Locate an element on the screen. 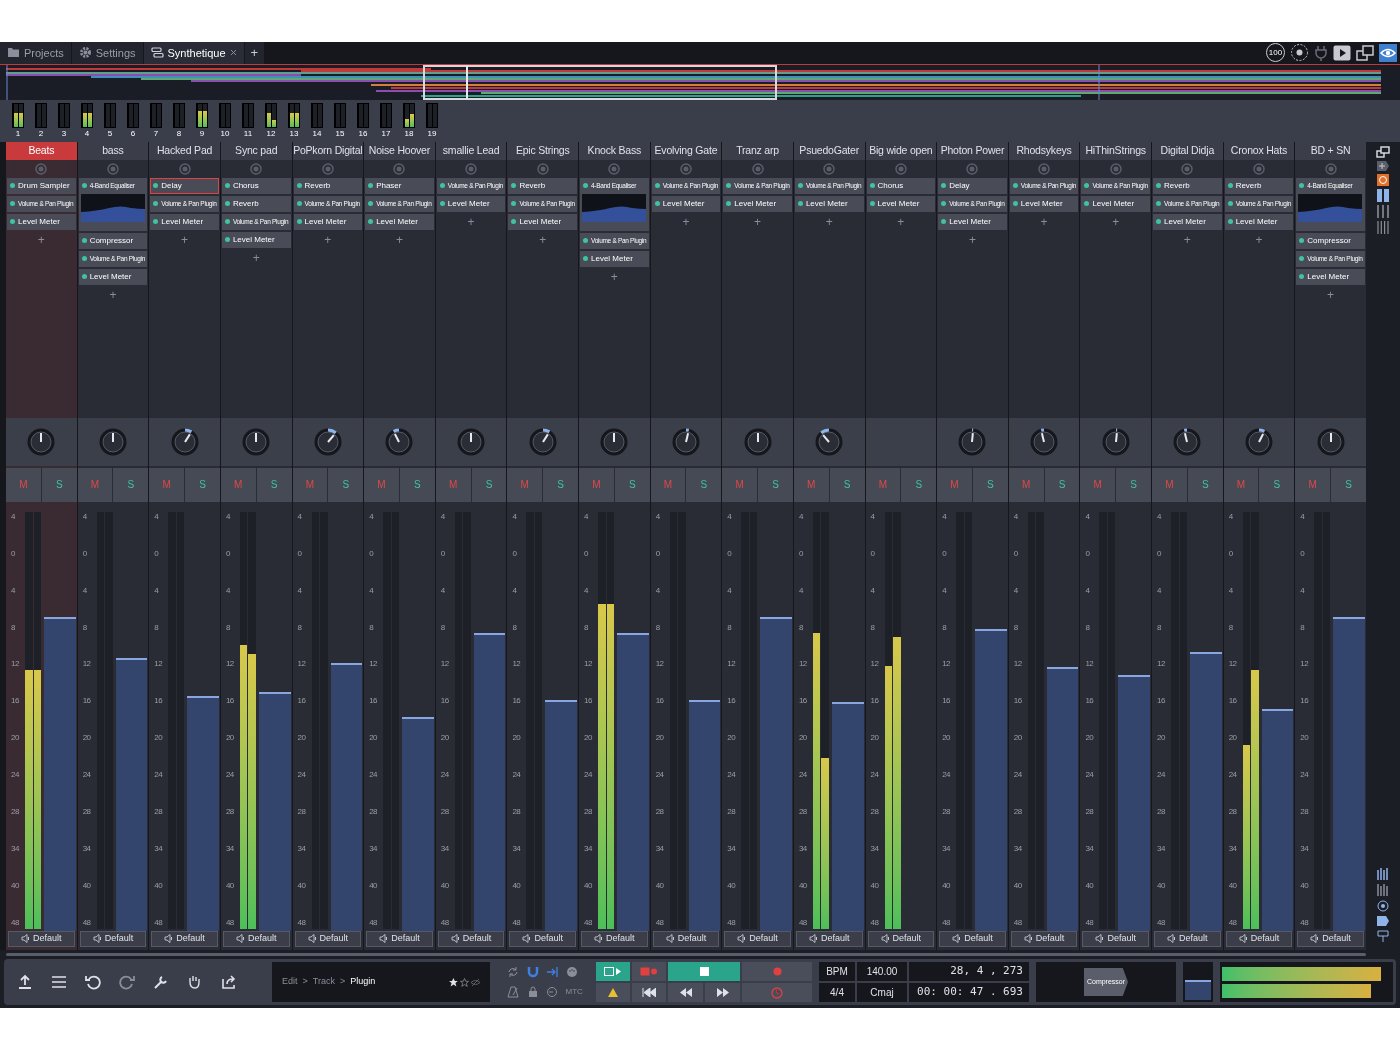 This screenshot has height=1050, width=1400. breadcrumb-item: Plugin is located at coordinates (363, 982).